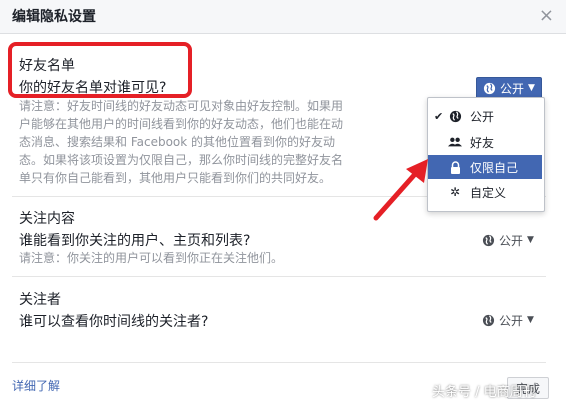 The height and width of the screenshot is (407, 566). I want to click on dialog-title: 编辑隐私设置, so click(54, 17).